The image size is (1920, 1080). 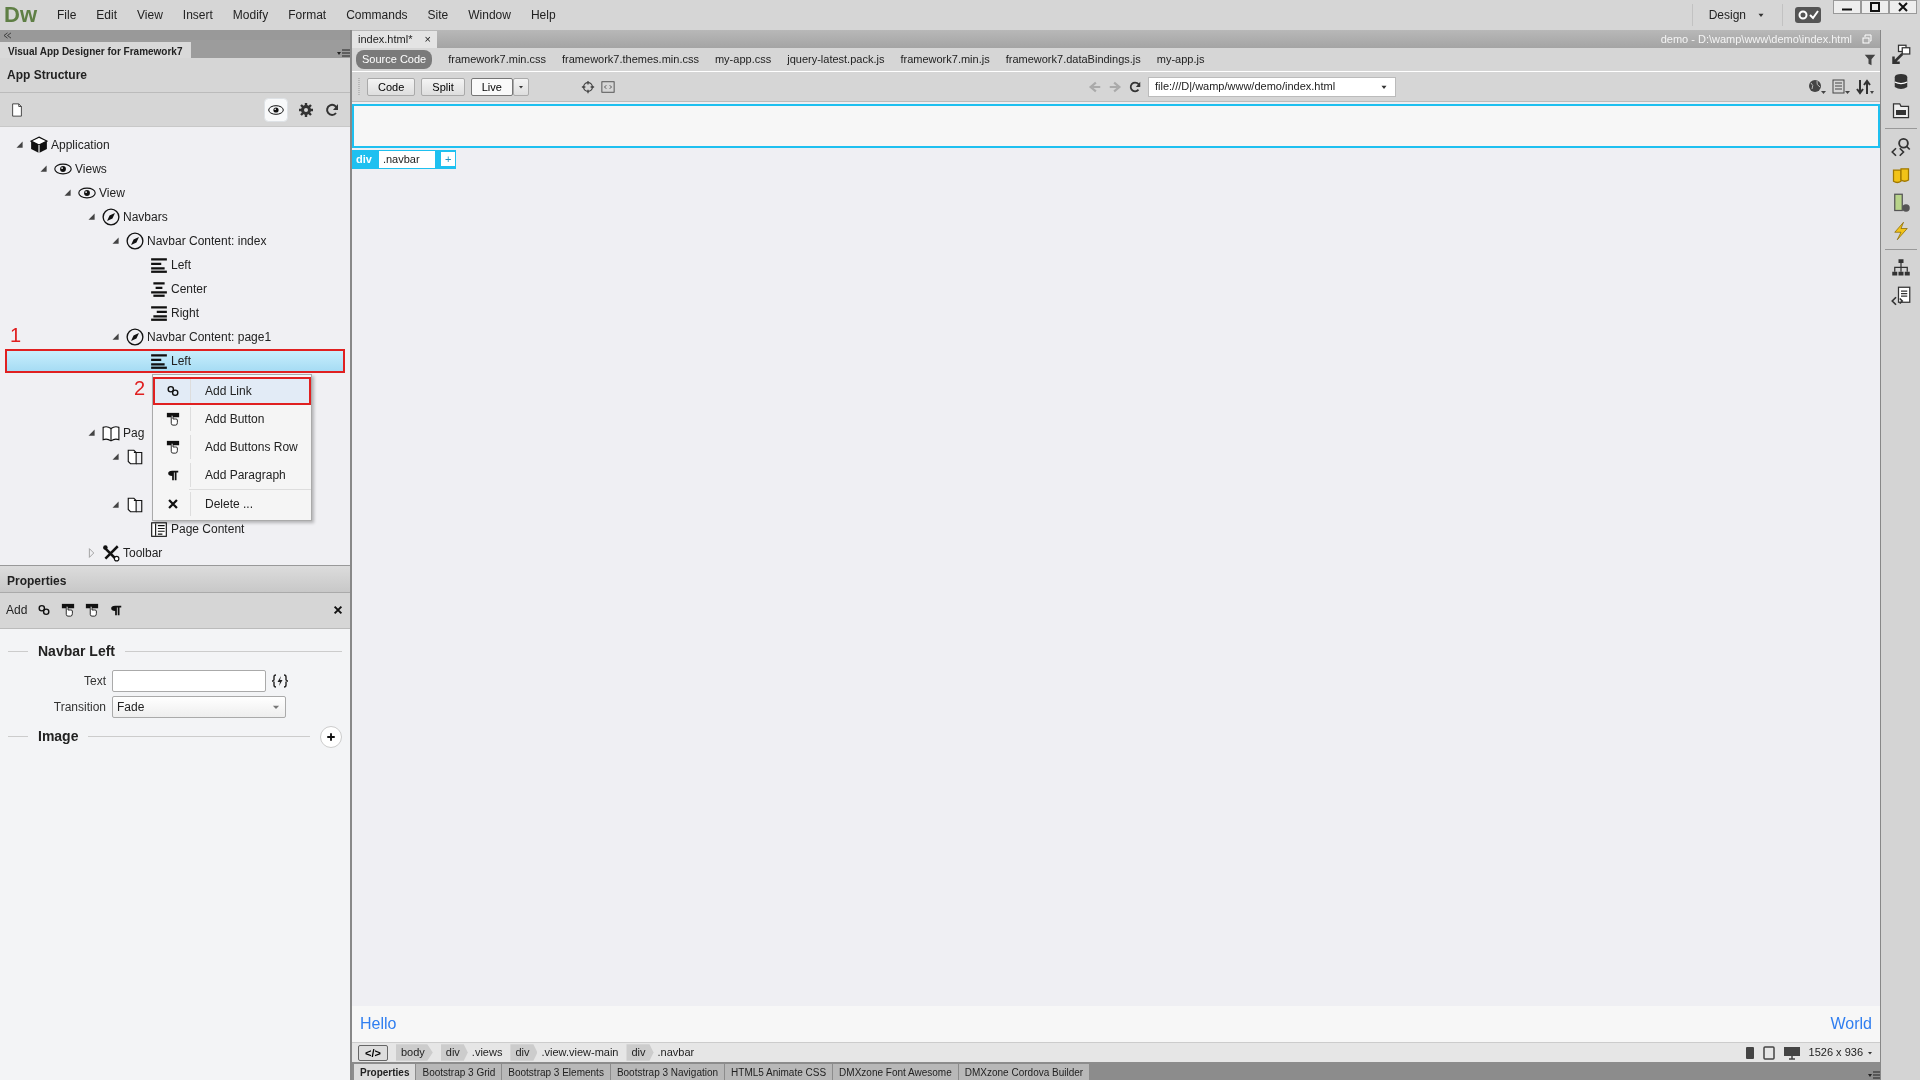 What do you see at coordinates (448, 159) in the screenshot?
I see `add-class-button: +` at bounding box center [448, 159].